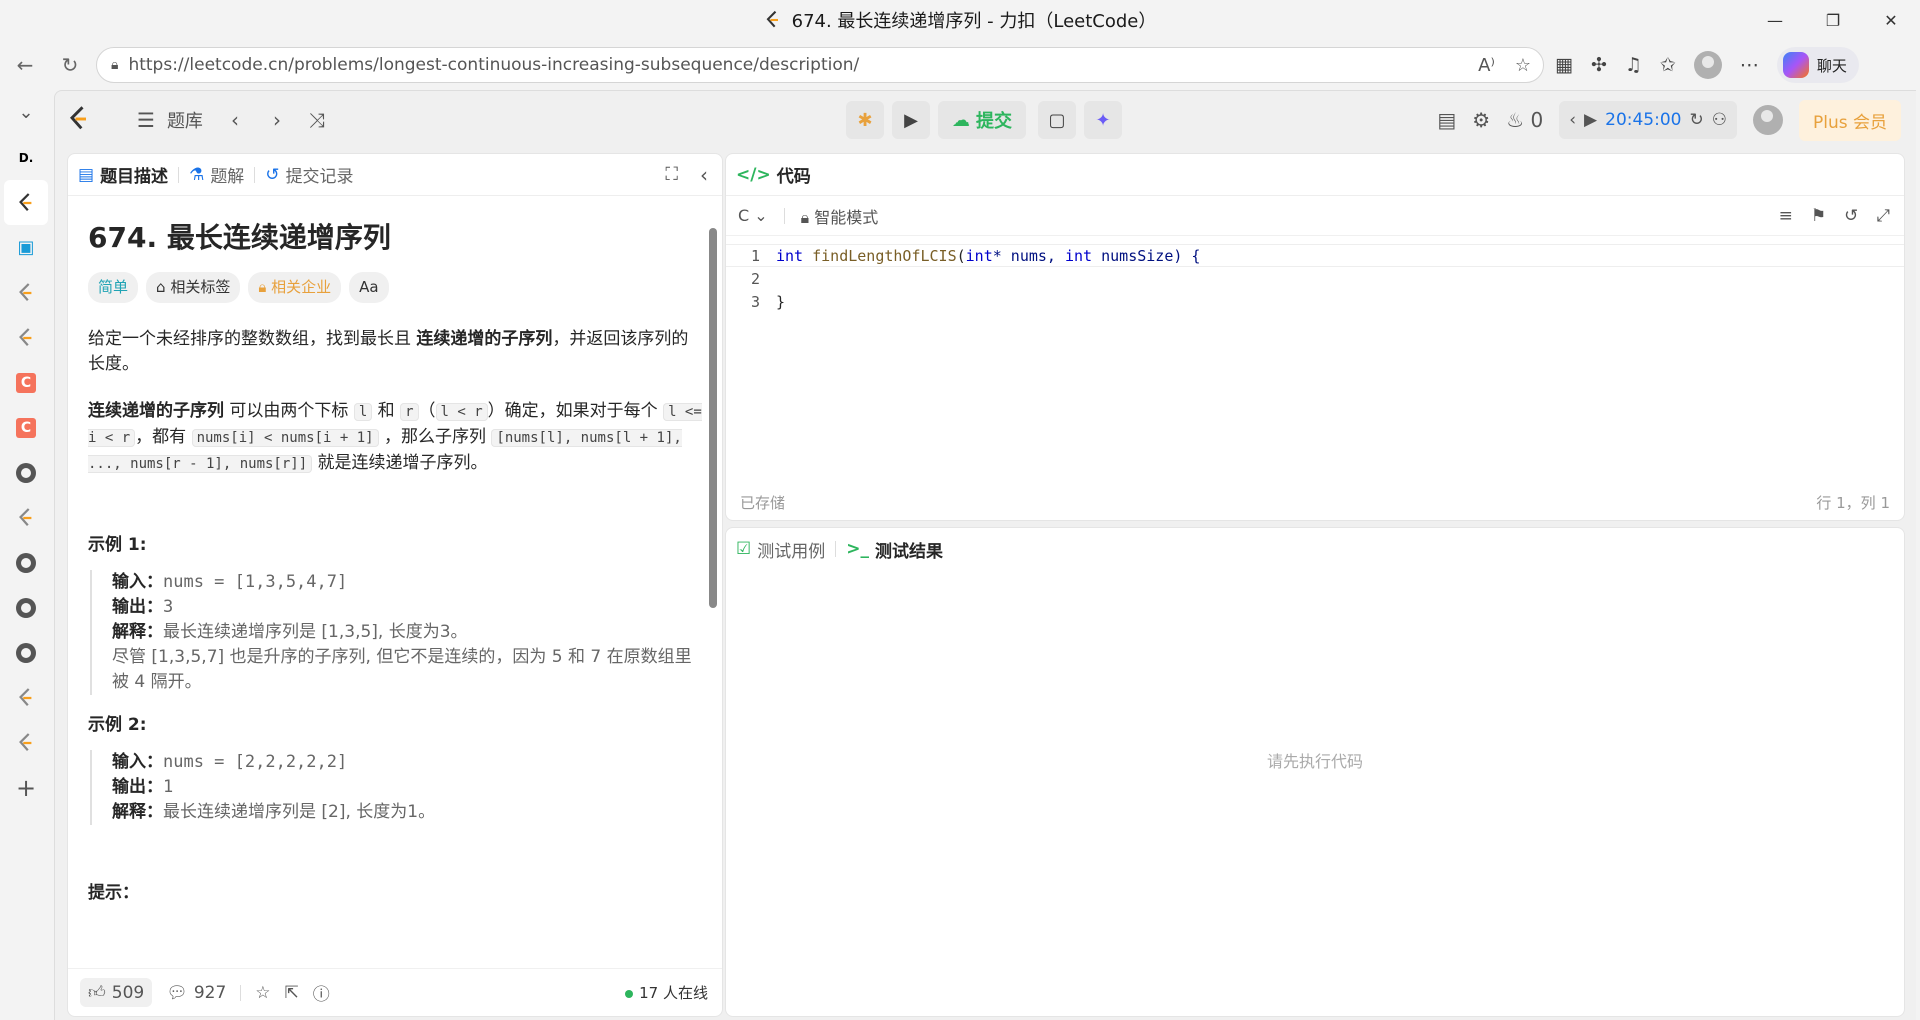  Describe the element at coordinates (1079, 255) in the screenshot. I see `keyword: int` at that location.